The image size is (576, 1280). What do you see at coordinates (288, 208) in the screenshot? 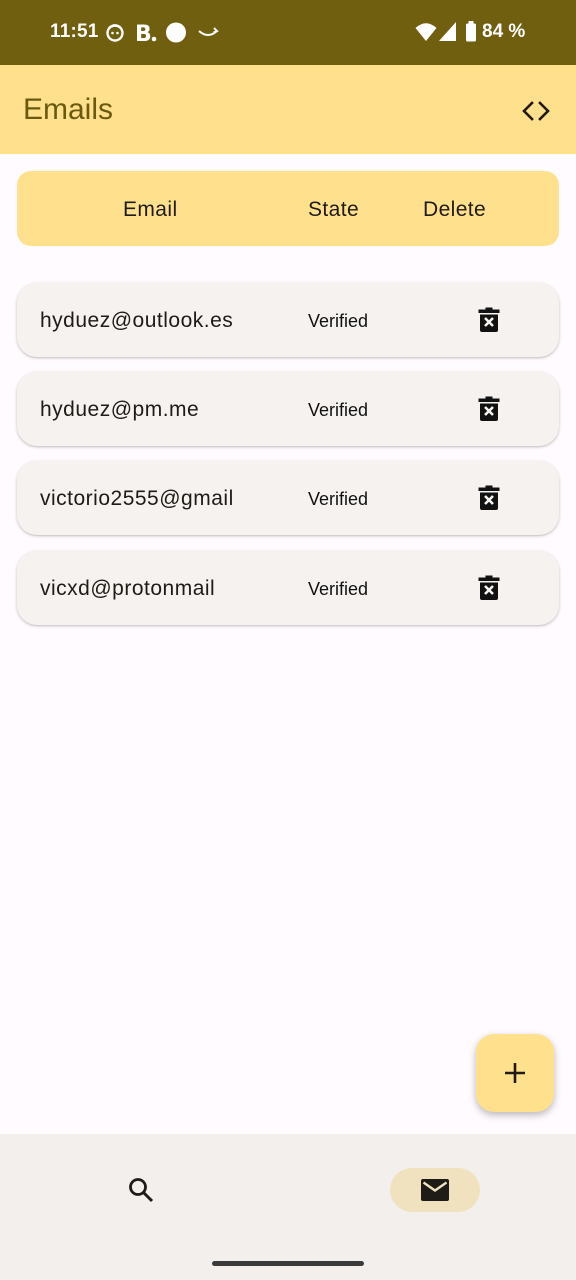
I see `table-header: Email State Delete` at bounding box center [288, 208].